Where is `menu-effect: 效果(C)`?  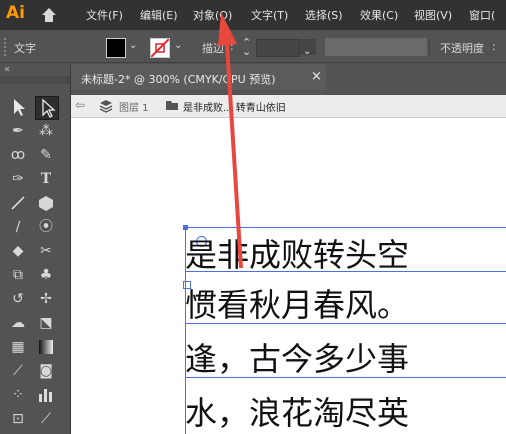
menu-effect: 效果(C) is located at coordinates (379, 15).